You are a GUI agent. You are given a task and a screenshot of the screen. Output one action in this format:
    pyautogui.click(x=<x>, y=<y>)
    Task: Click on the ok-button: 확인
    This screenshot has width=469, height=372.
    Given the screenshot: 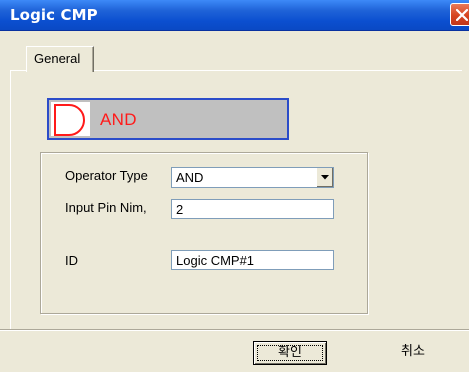 What is the action you would take?
    pyautogui.click(x=290, y=353)
    